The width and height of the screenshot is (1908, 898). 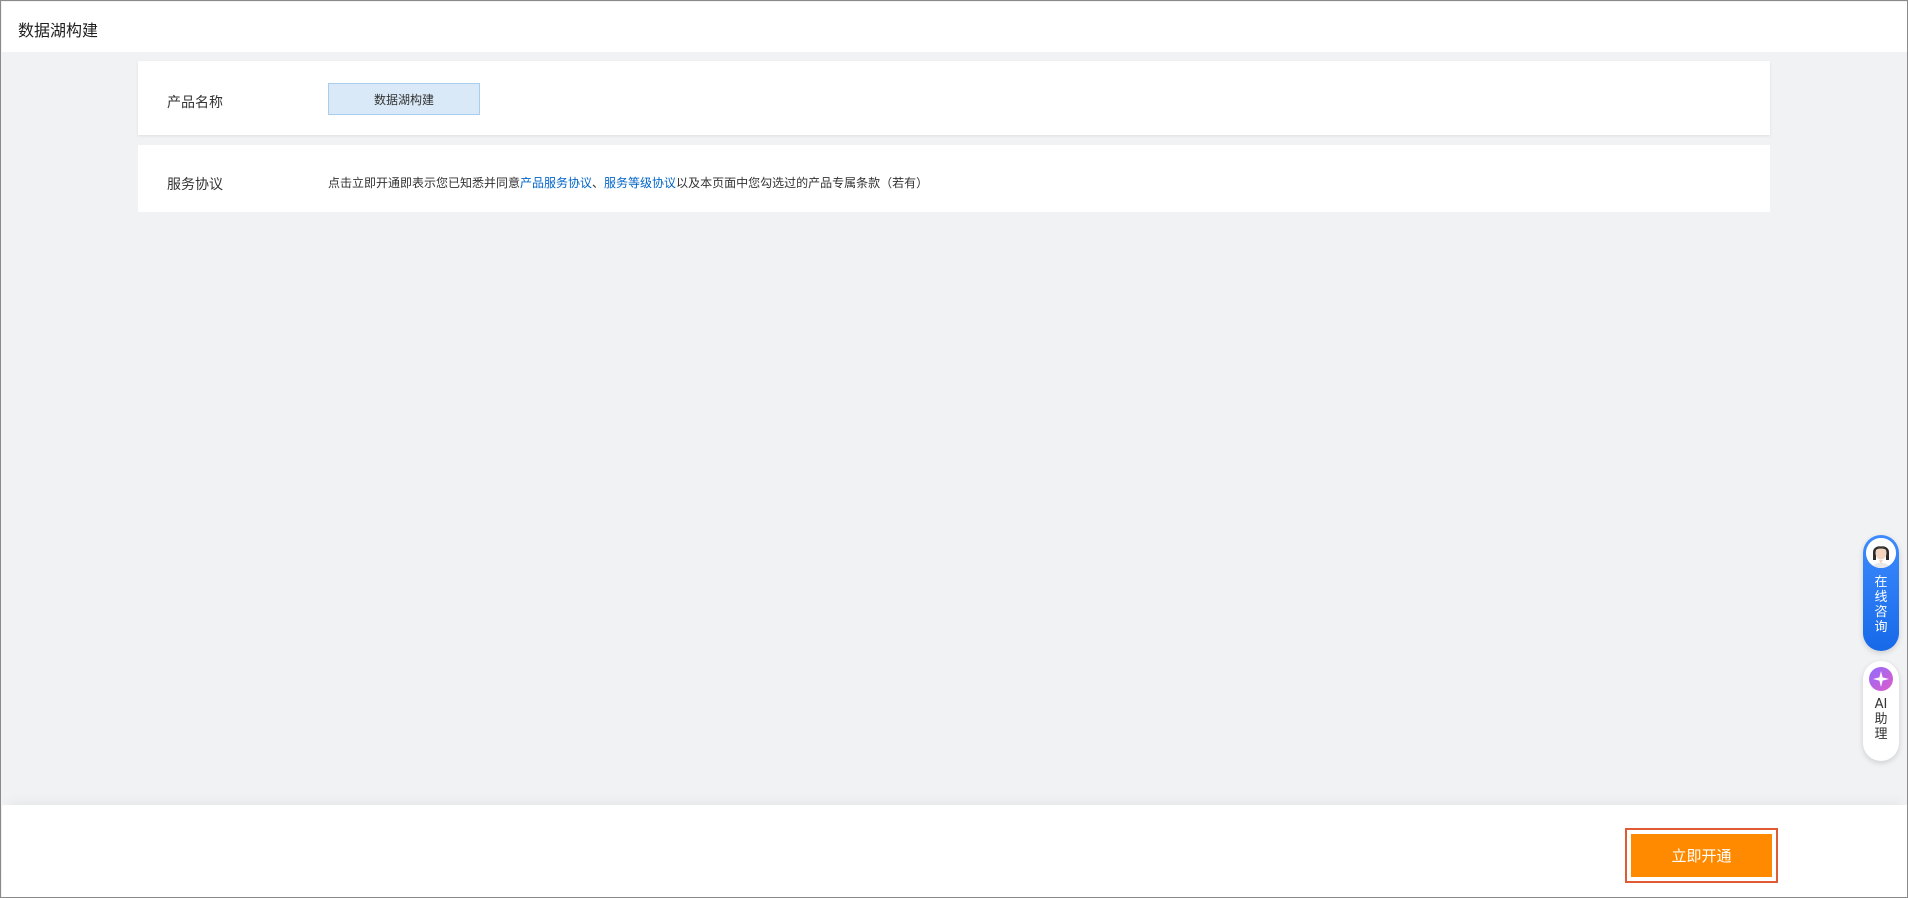 I want to click on ai-char: 助, so click(x=1881, y=719).